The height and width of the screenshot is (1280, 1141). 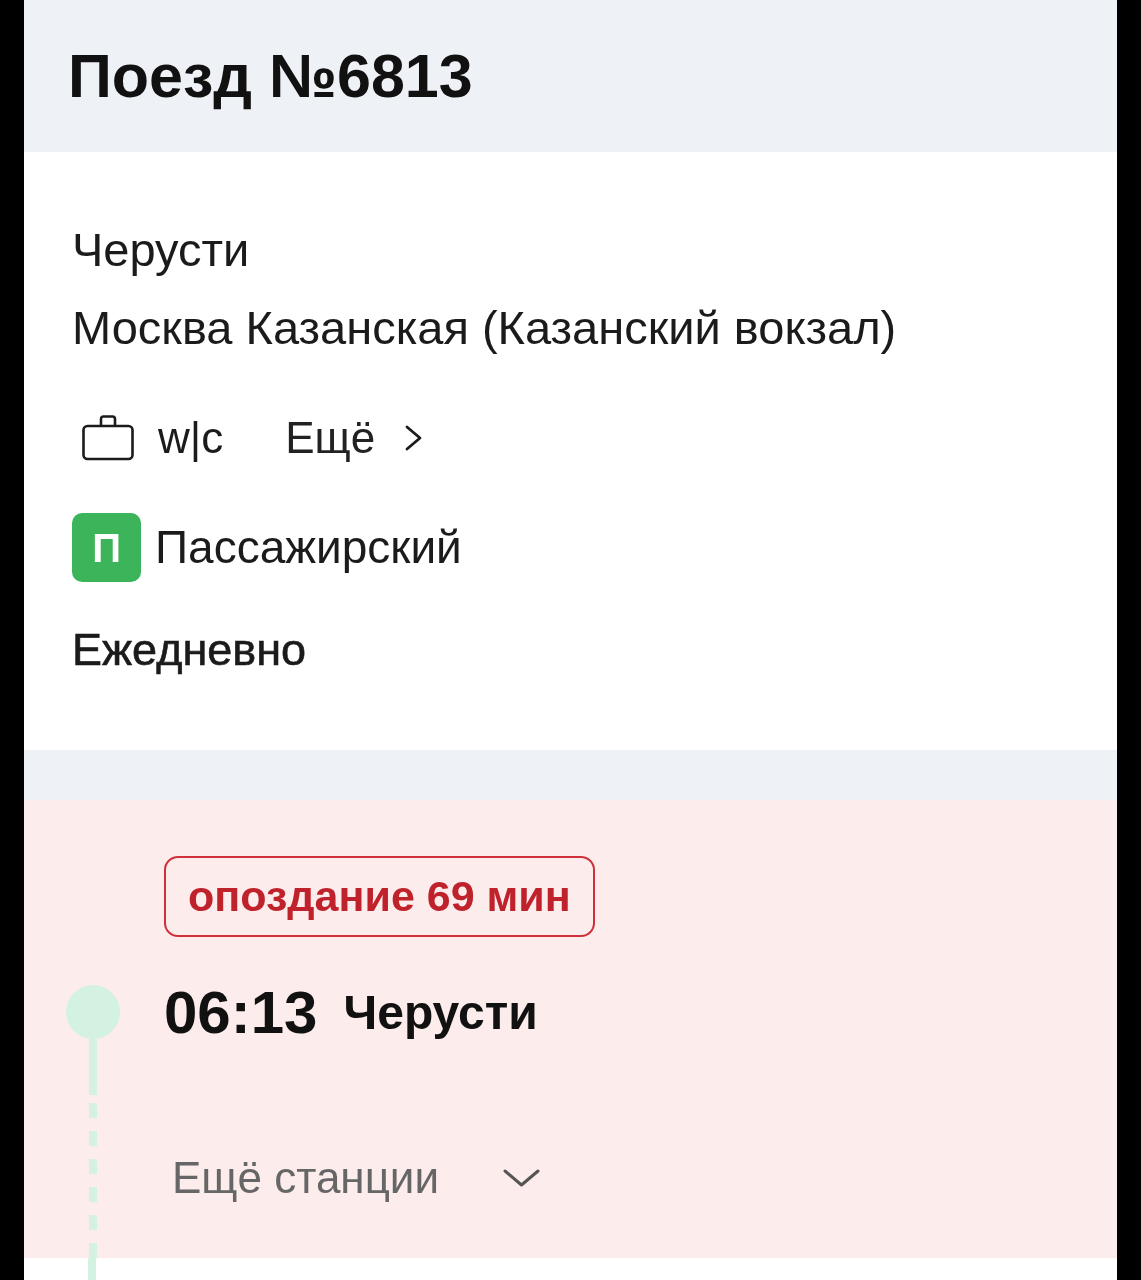 I want to click on delay-tag: опоздание 69 мин, so click(x=379, y=896).